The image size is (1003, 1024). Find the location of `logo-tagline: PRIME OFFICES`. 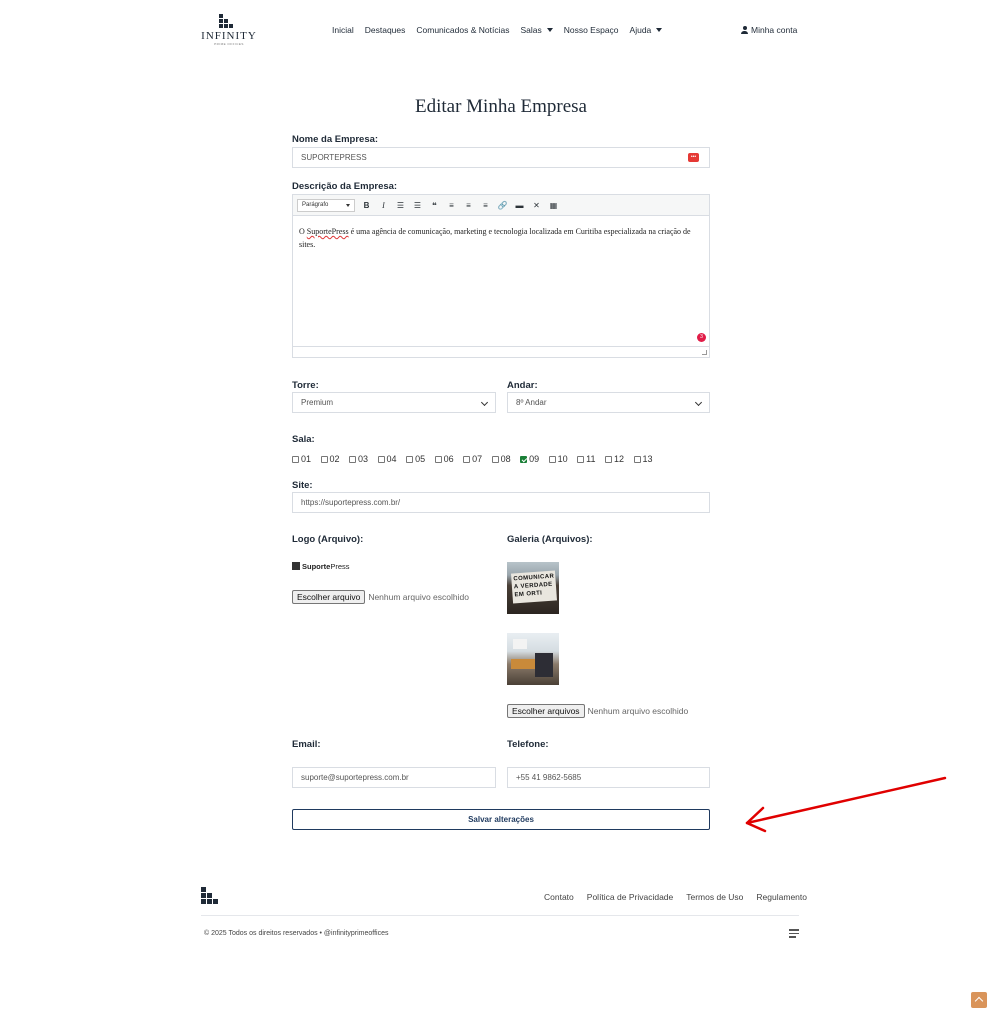

logo-tagline: PRIME OFFICES is located at coordinates (229, 44).